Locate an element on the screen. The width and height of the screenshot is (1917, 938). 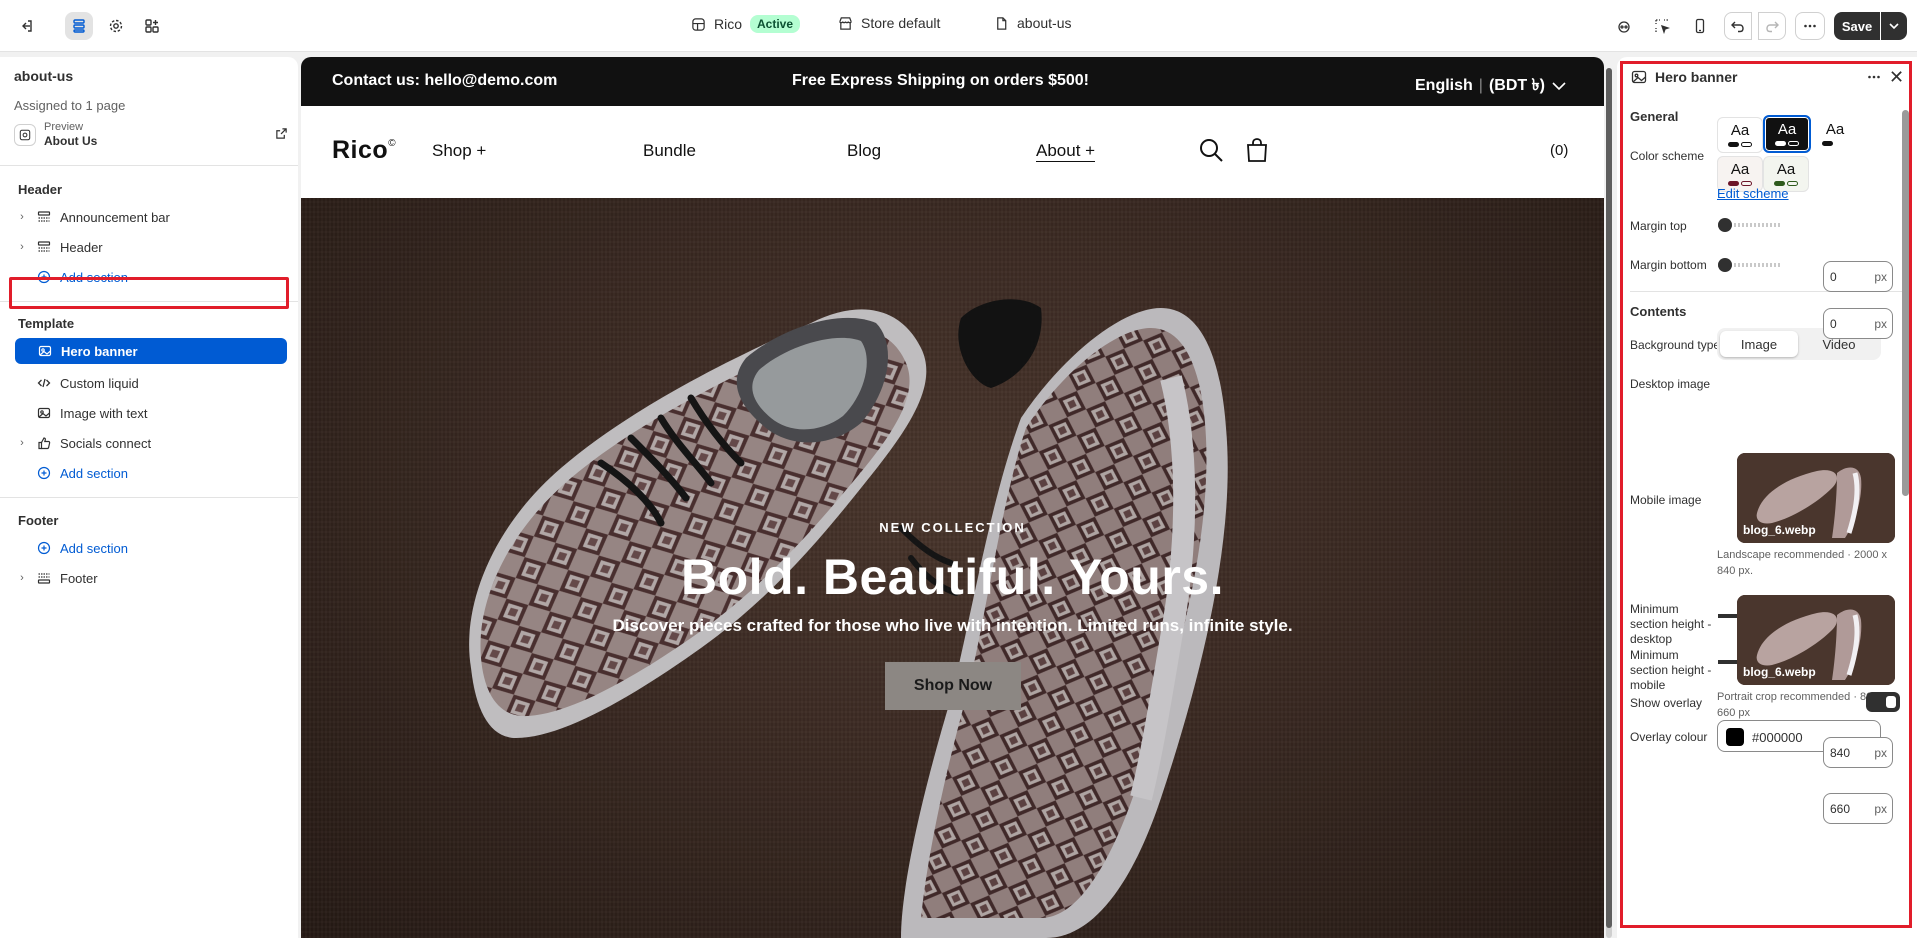
more-actions-button is located at coordinates (1810, 26).